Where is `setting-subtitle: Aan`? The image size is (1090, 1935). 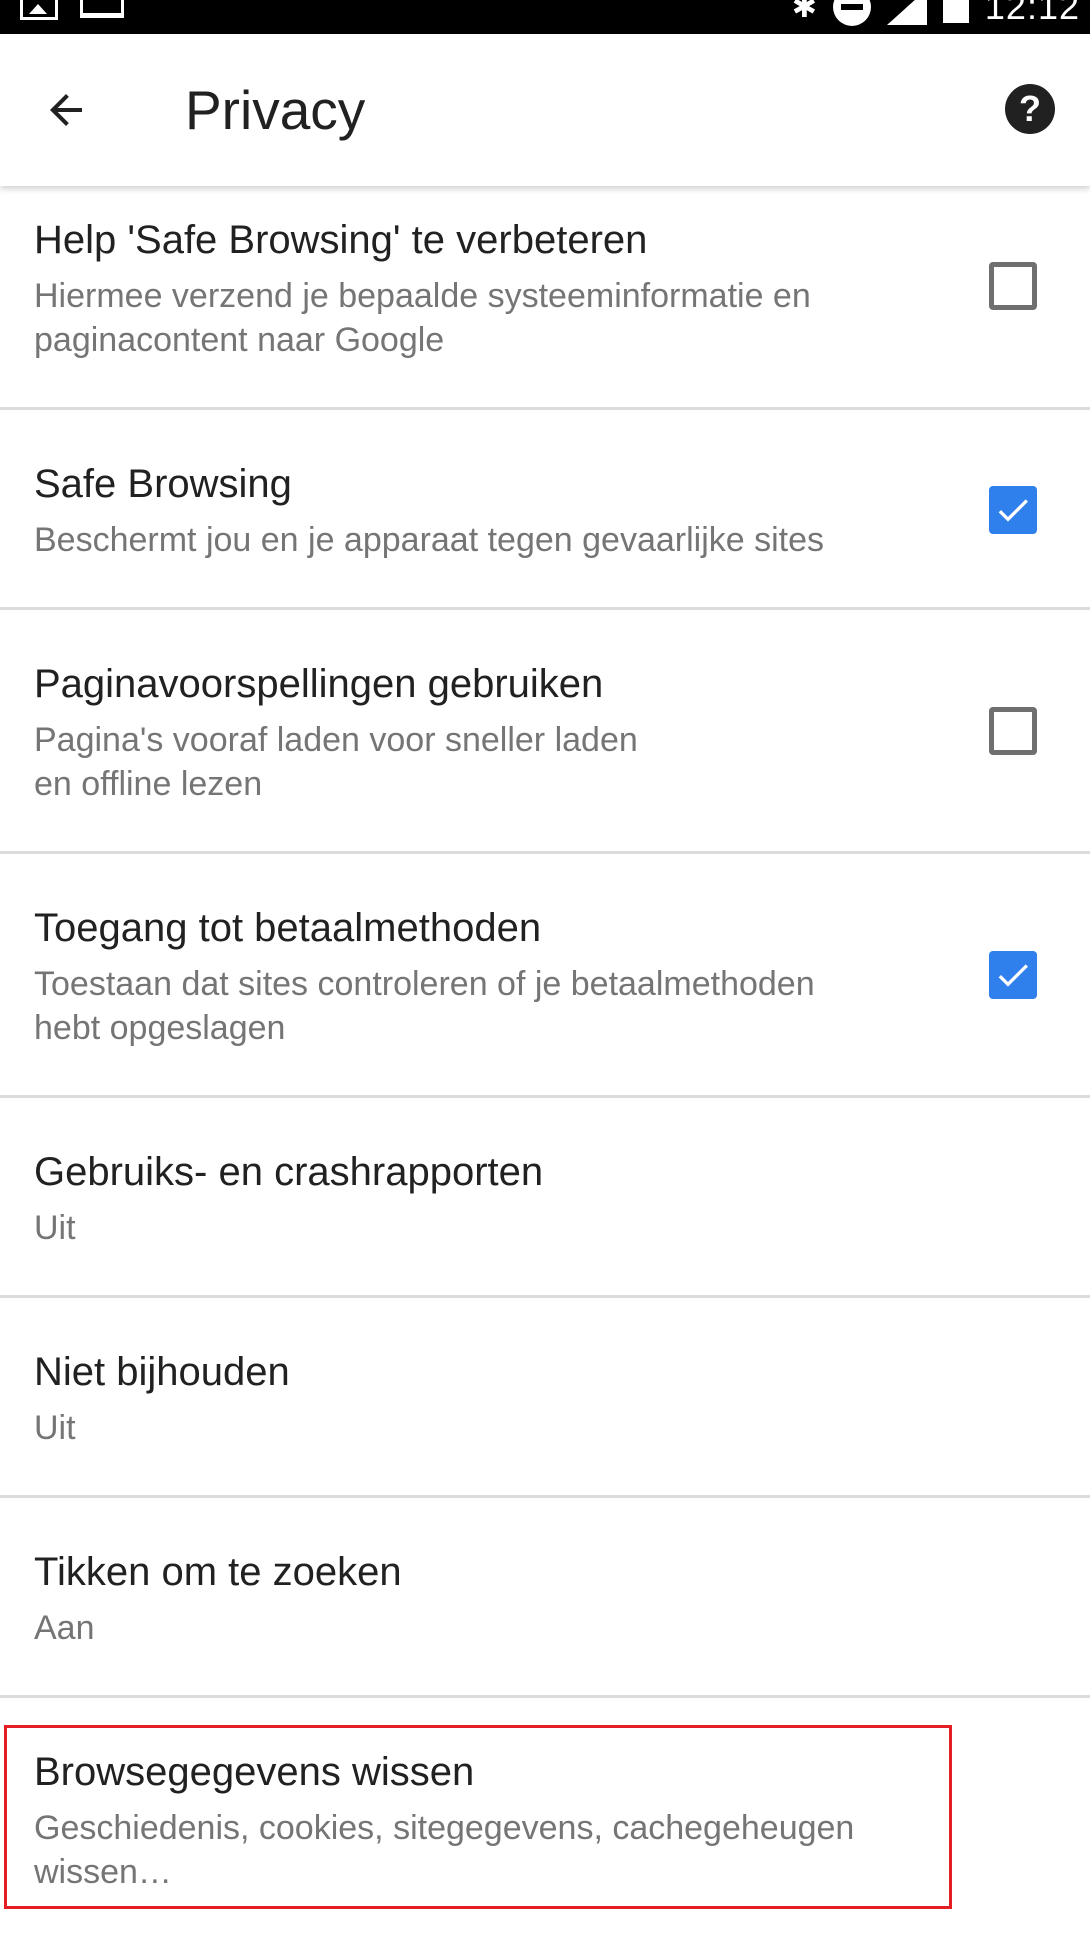 setting-subtitle: Aan is located at coordinates (64, 1628).